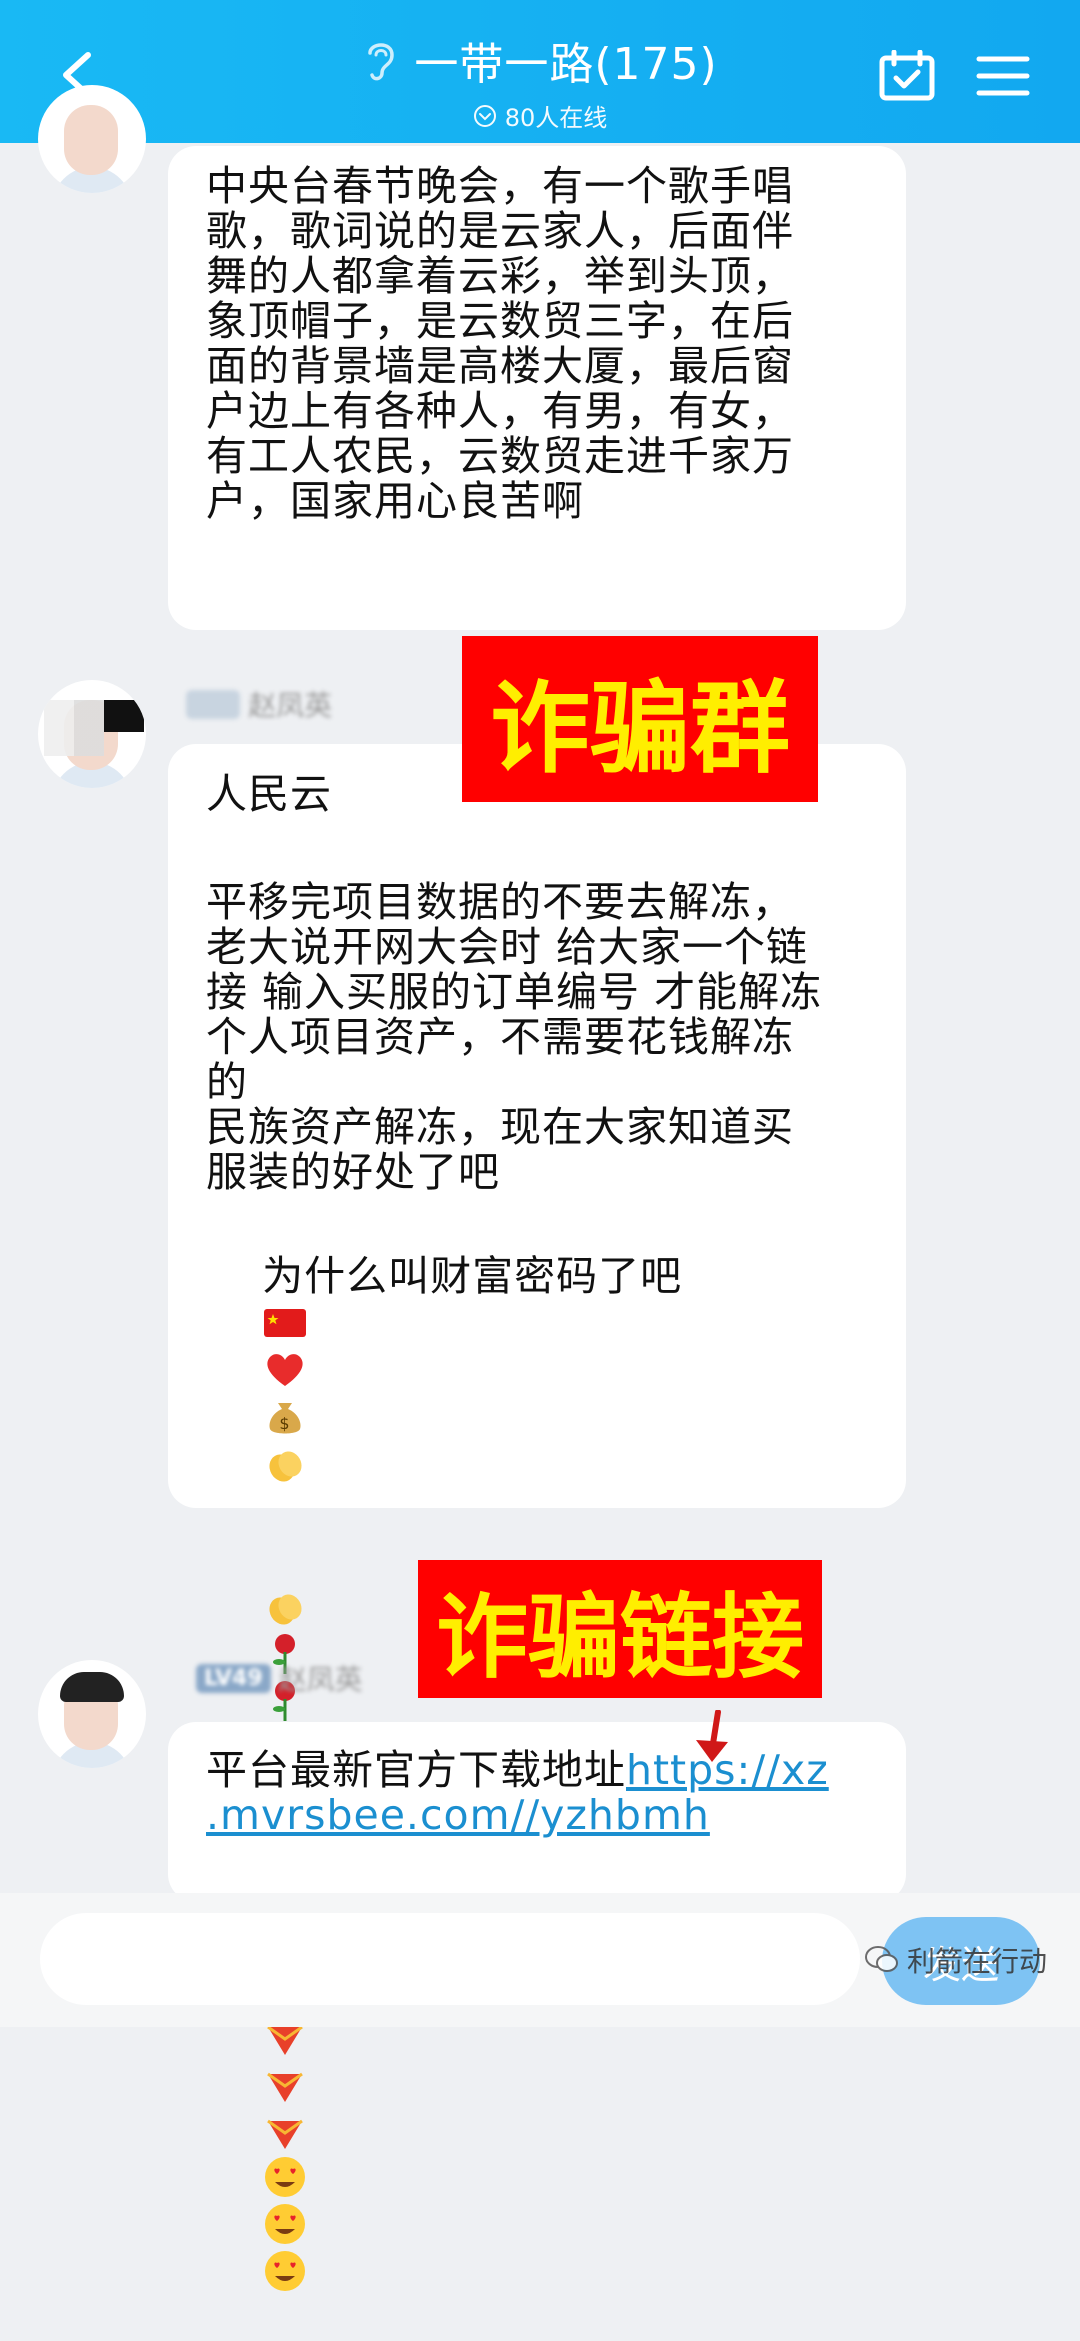 This screenshot has height=2341, width=1080. What do you see at coordinates (381, 62) in the screenshot?
I see `ear-icon` at bounding box center [381, 62].